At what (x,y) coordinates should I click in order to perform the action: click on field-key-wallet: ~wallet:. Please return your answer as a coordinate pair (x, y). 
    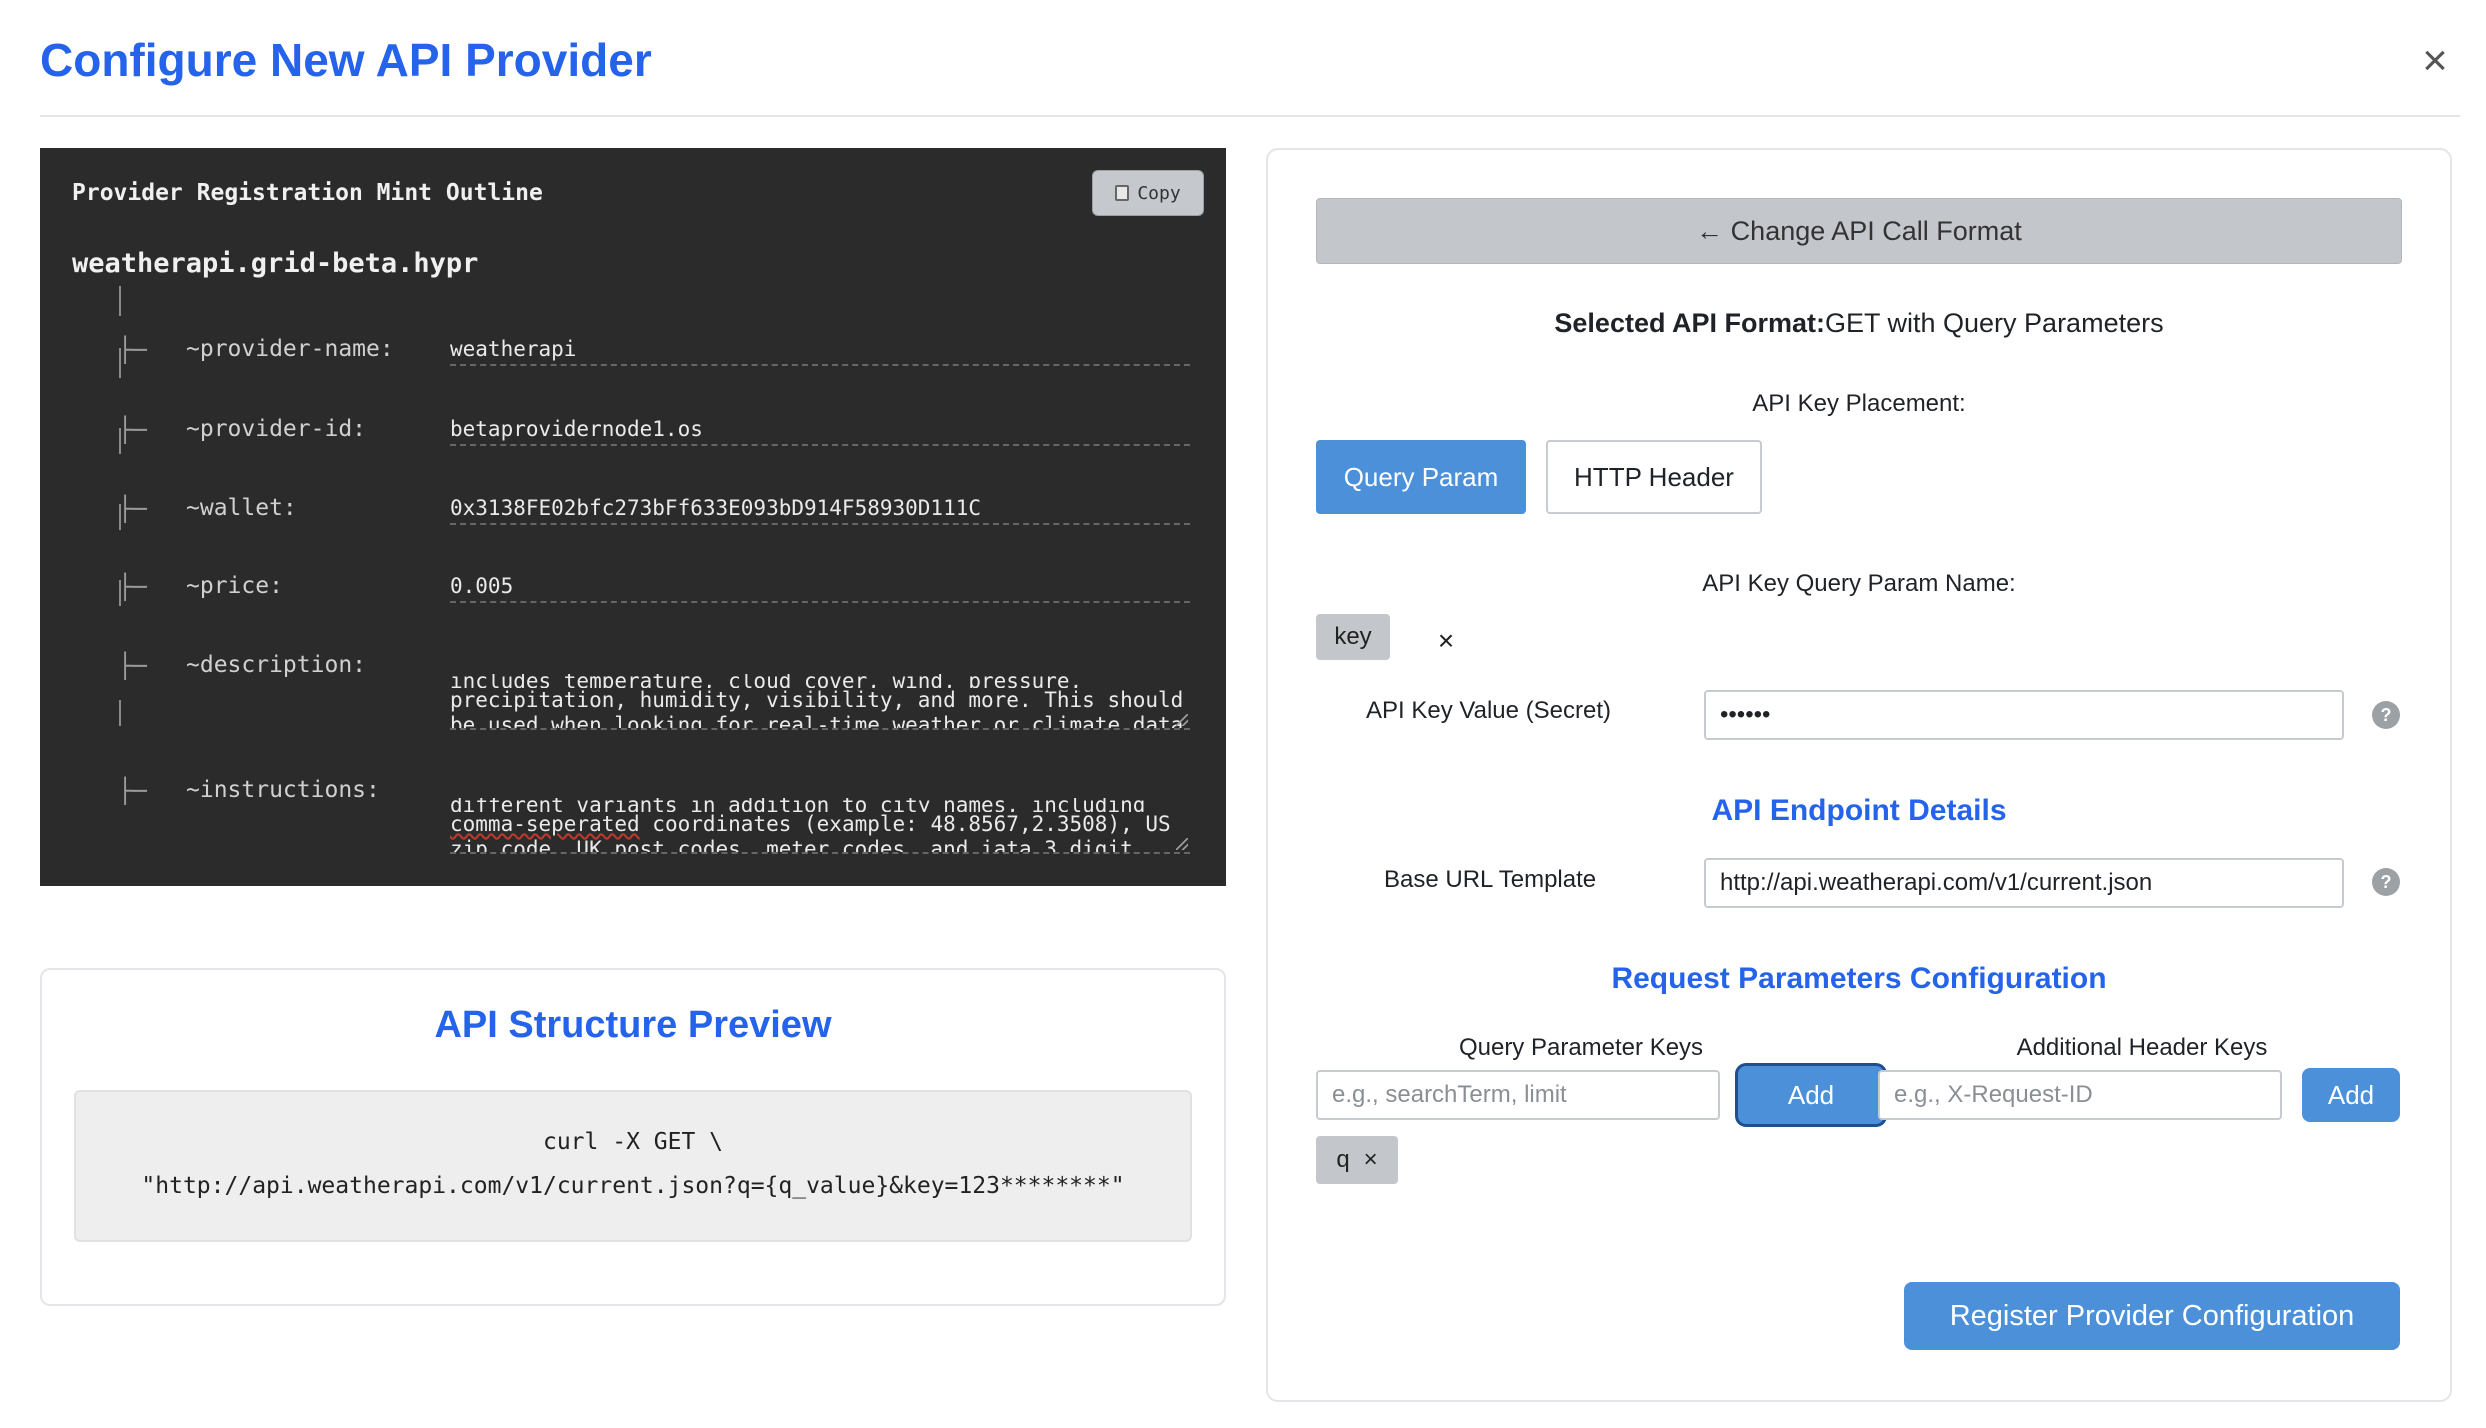
    Looking at the image, I should click on (241, 508).